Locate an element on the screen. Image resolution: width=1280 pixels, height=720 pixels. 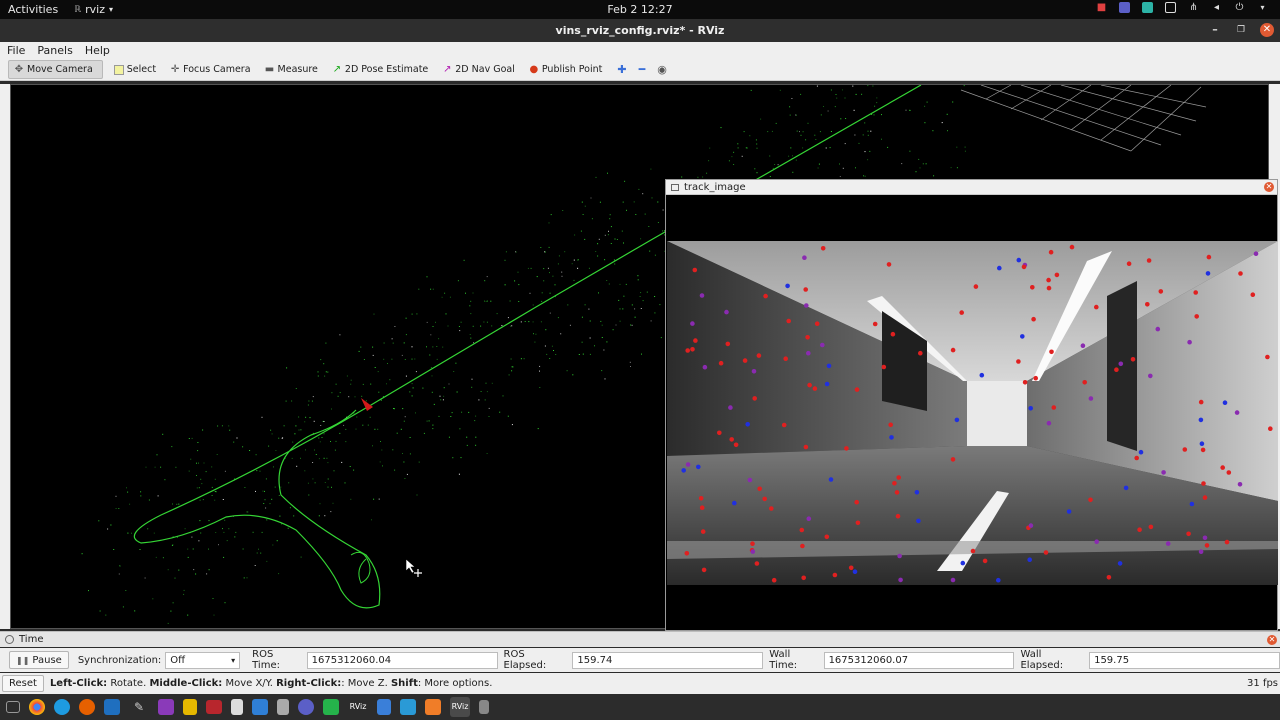
clock: Feb 2 12:27 is located at coordinates (640, 9).